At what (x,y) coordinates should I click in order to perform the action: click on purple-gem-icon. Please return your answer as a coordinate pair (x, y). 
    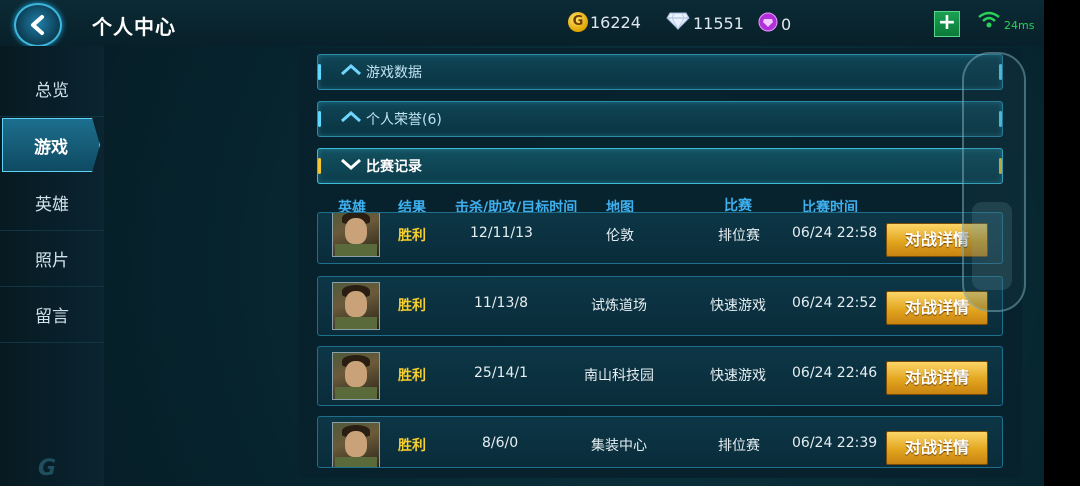
    Looking at the image, I should click on (768, 24).